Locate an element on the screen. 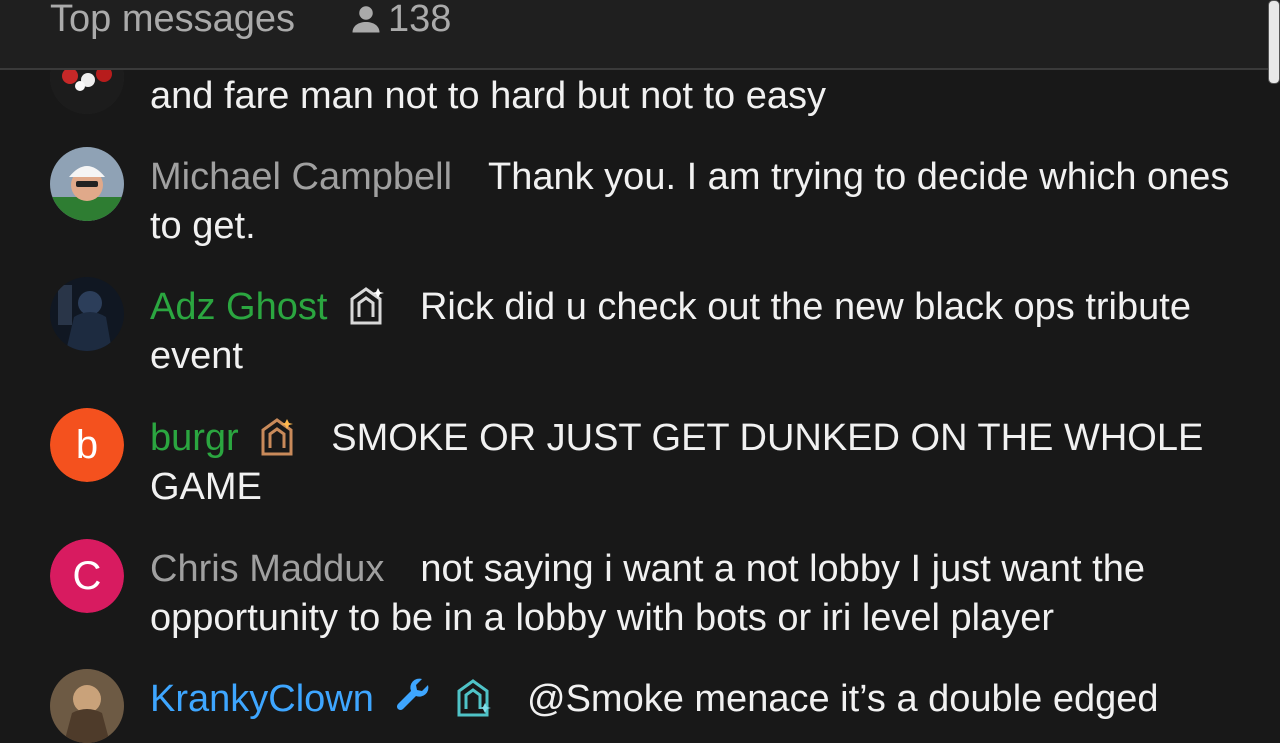 The image size is (1280, 743). scrollbar is located at coordinates (1273, 42).